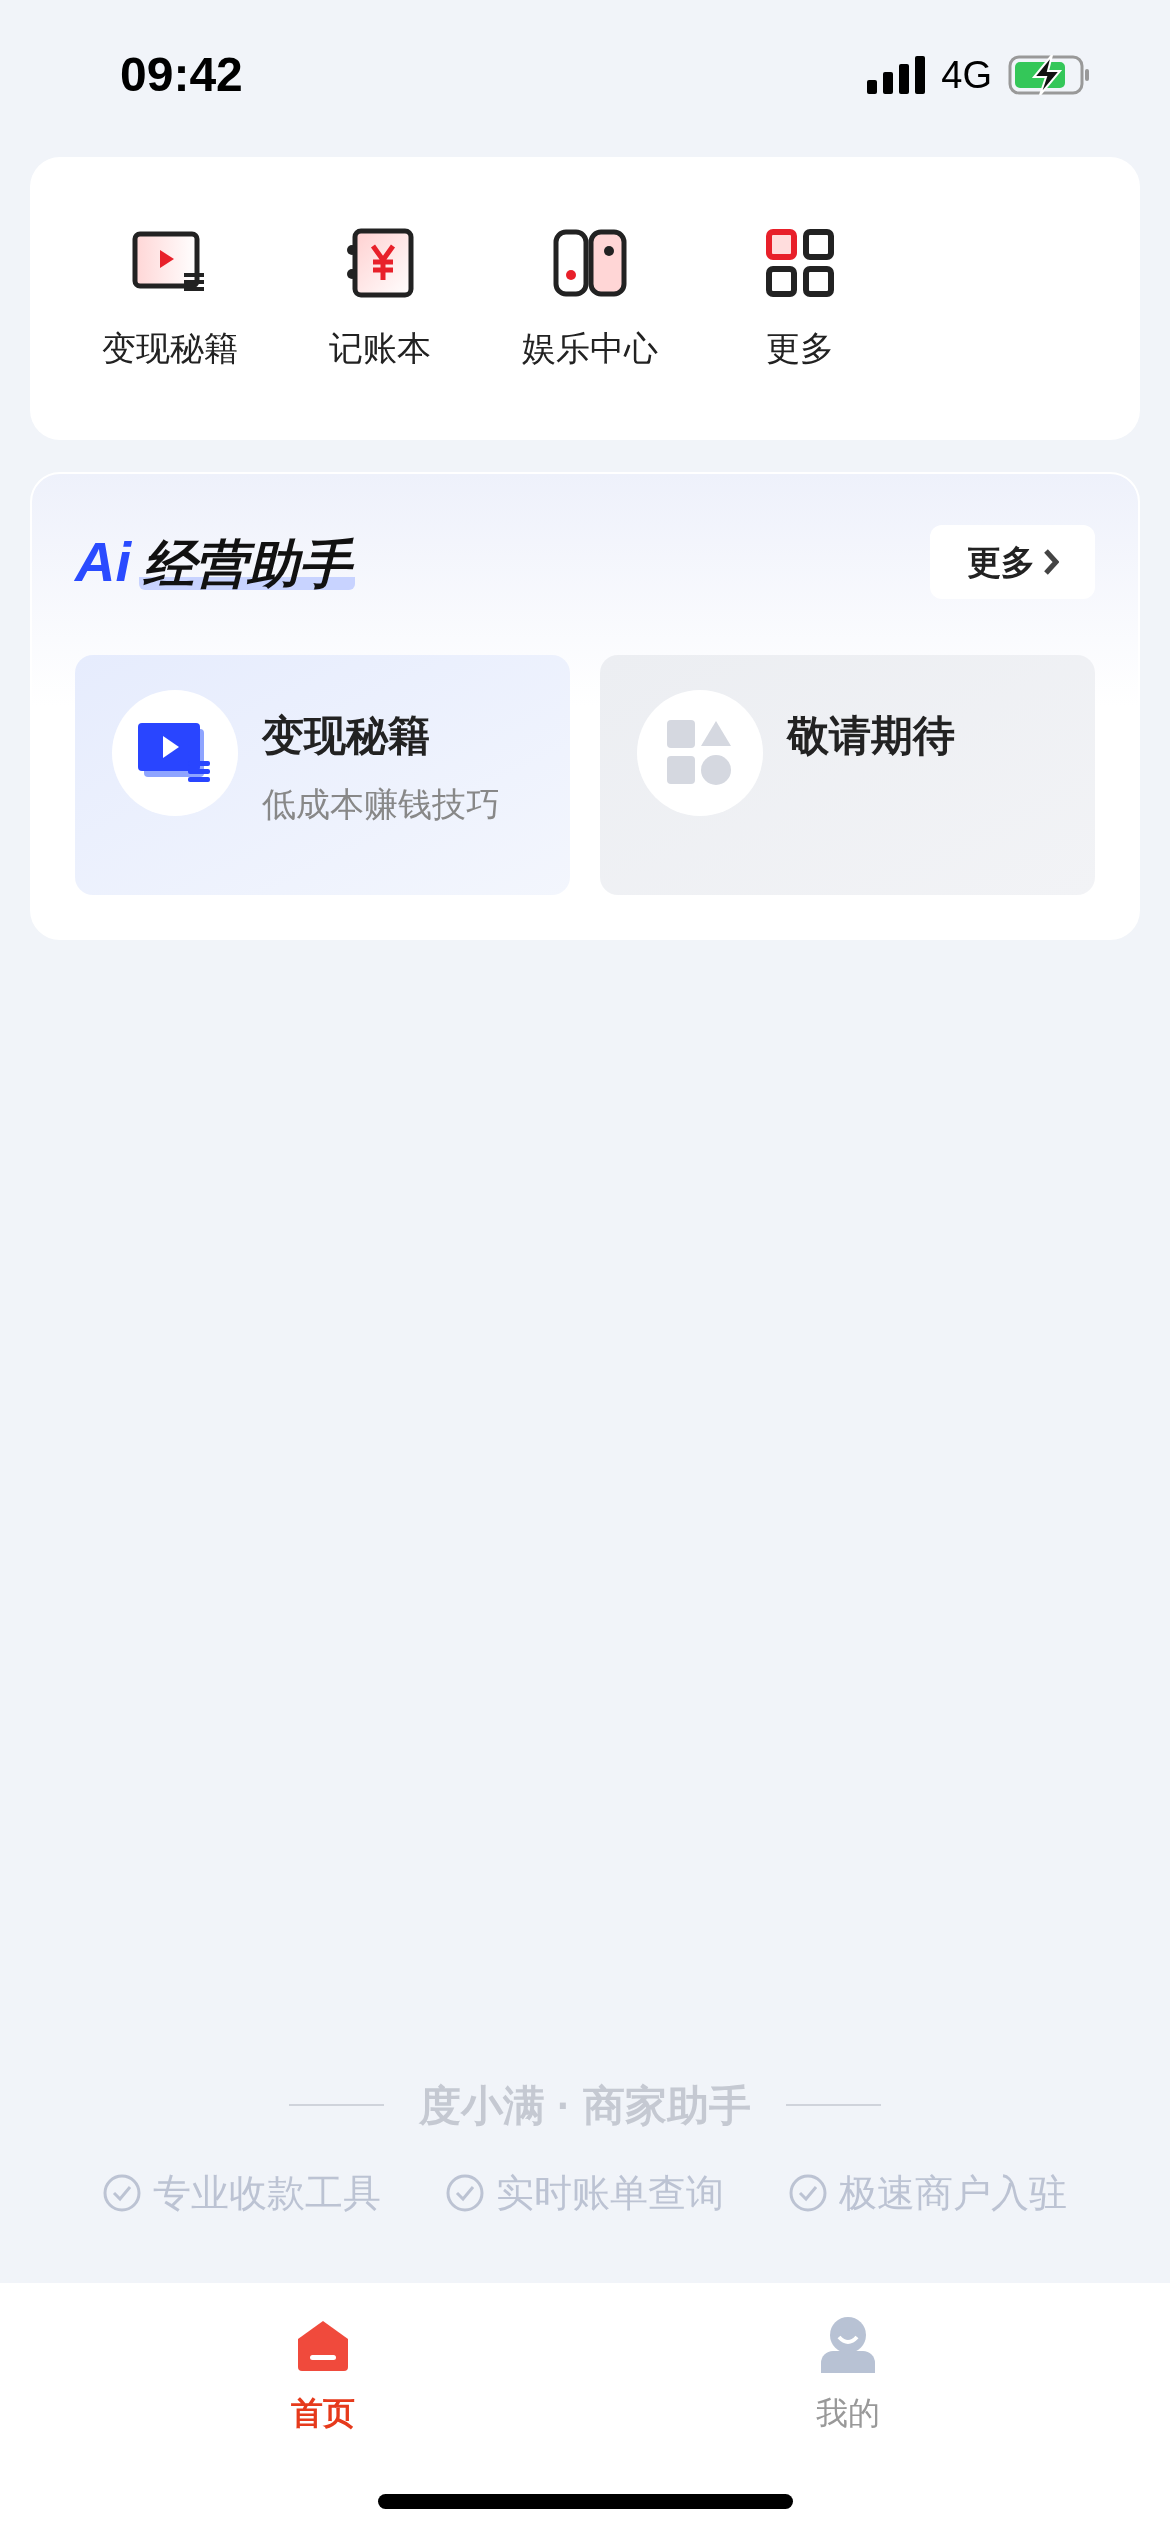 This screenshot has width=1170, height=2532. Describe the element at coordinates (322, 775) in the screenshot. I see `feature-card: 变现秘籍 低成本赚钱技巧` at that location.